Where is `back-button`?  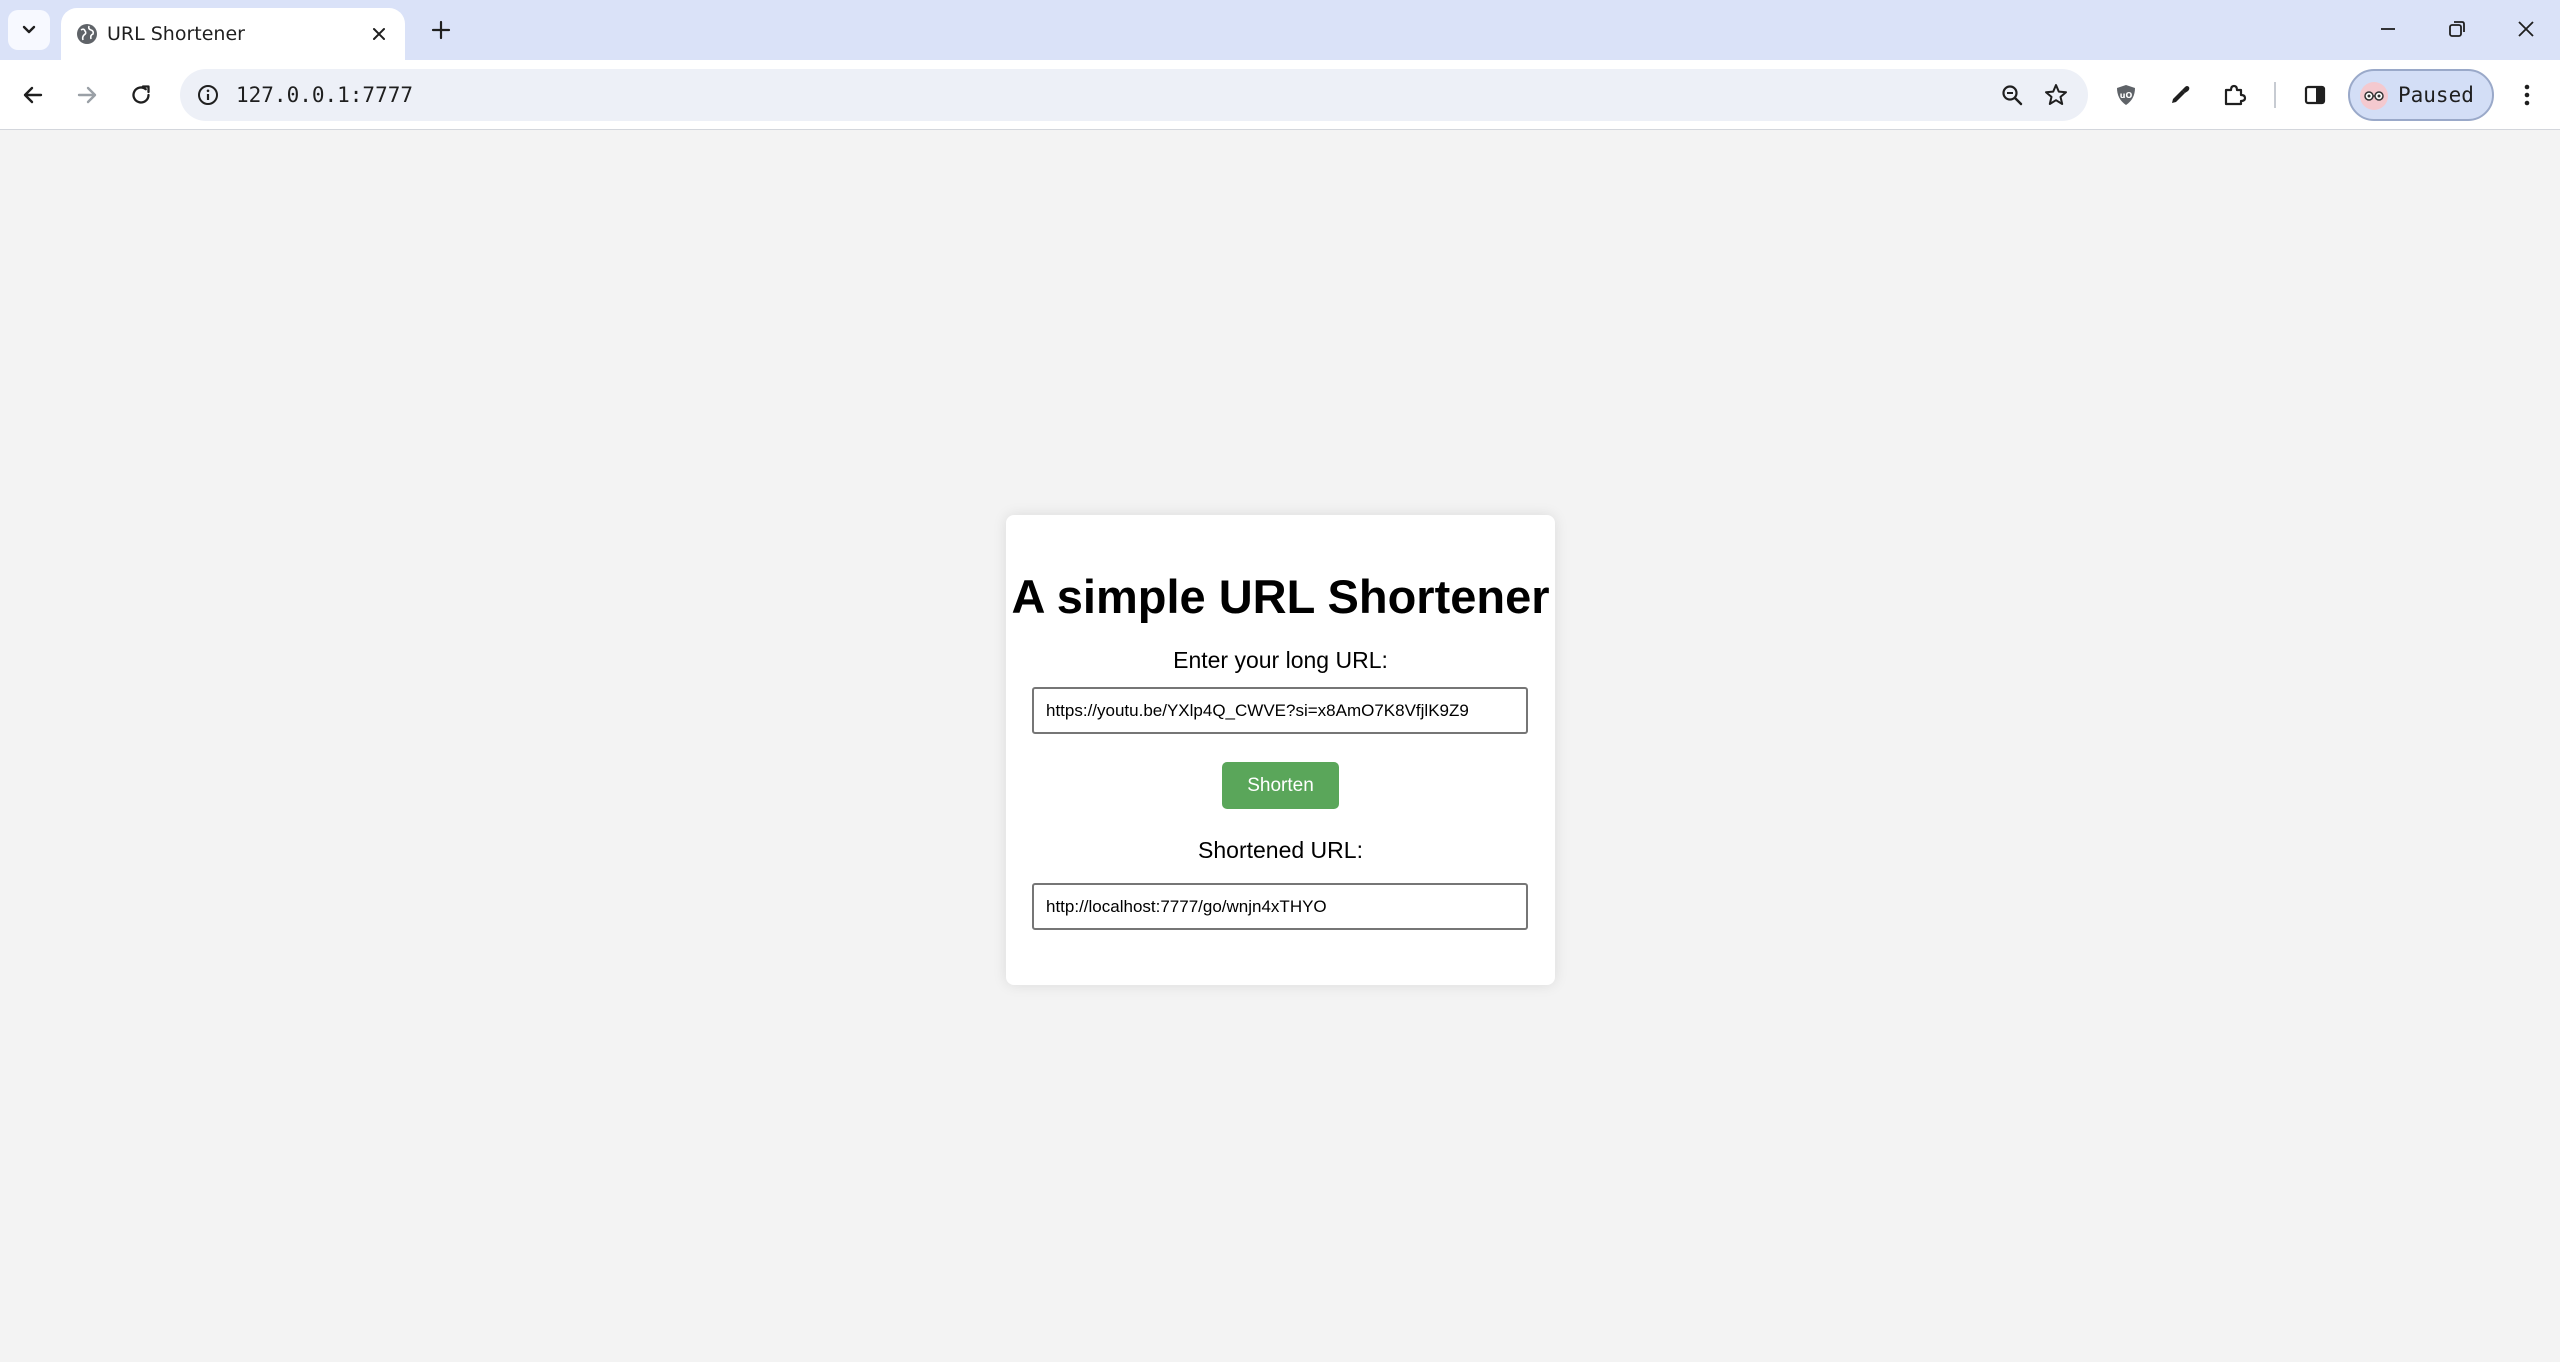
back-button is located at coordinates (33, 95).